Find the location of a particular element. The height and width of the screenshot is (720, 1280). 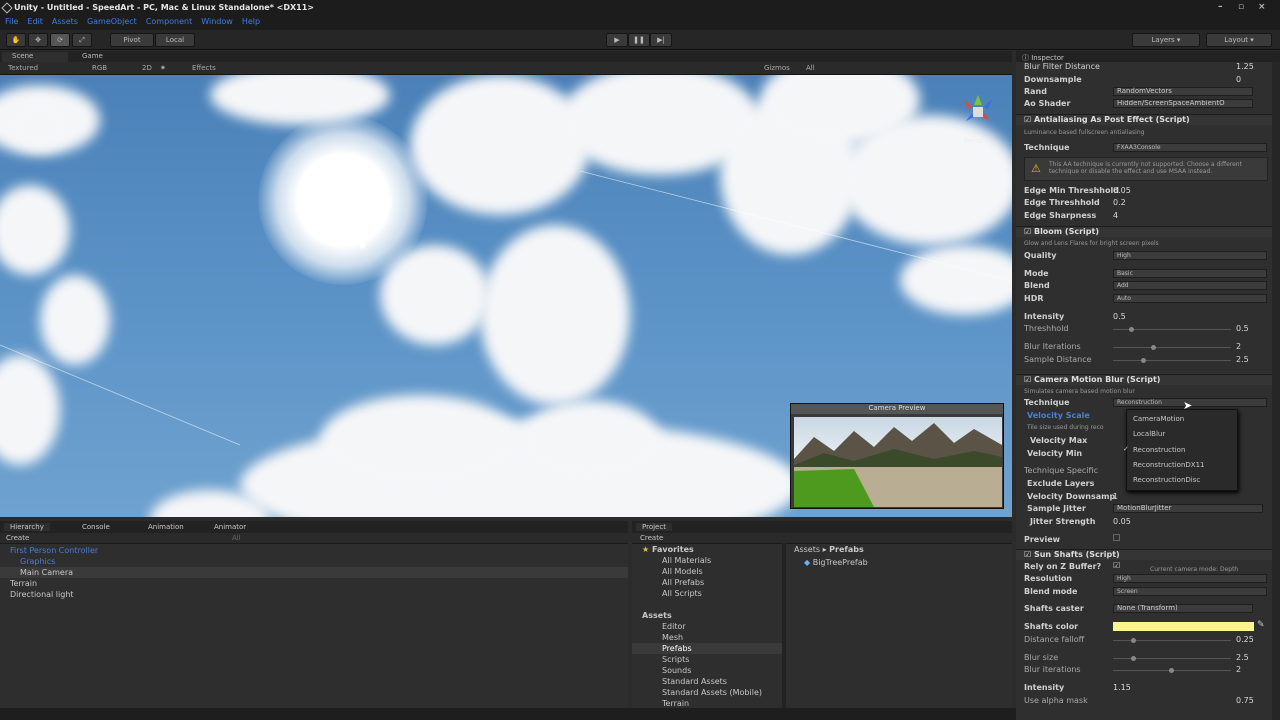

render-mode-dropdown: RGB is located at coordinates (99, 68).